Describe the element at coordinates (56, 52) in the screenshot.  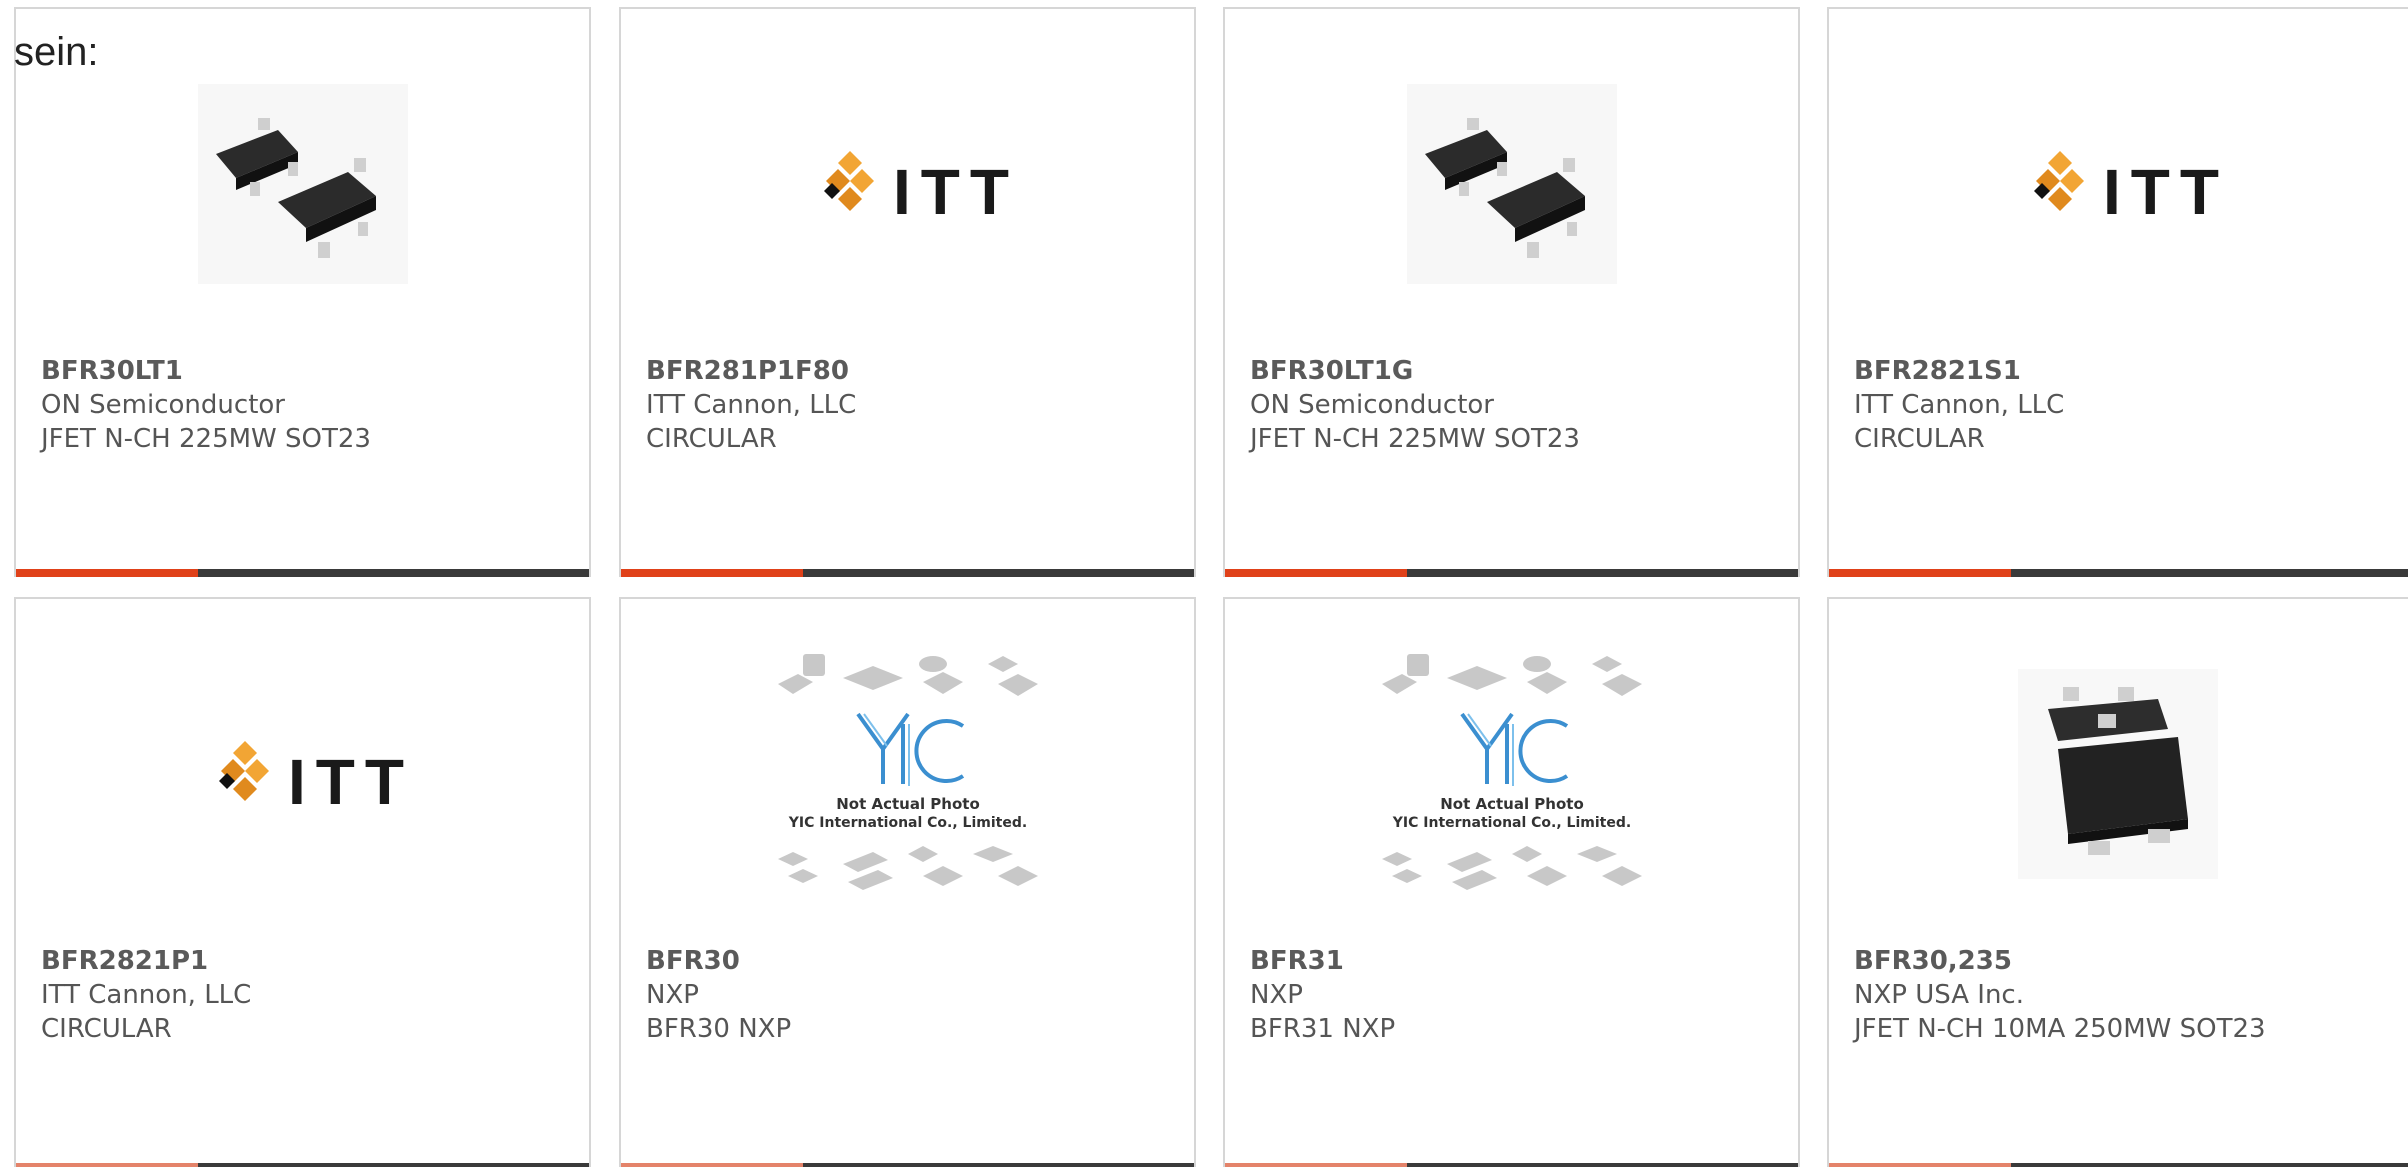
I see `section-heading: sein:` at that location.